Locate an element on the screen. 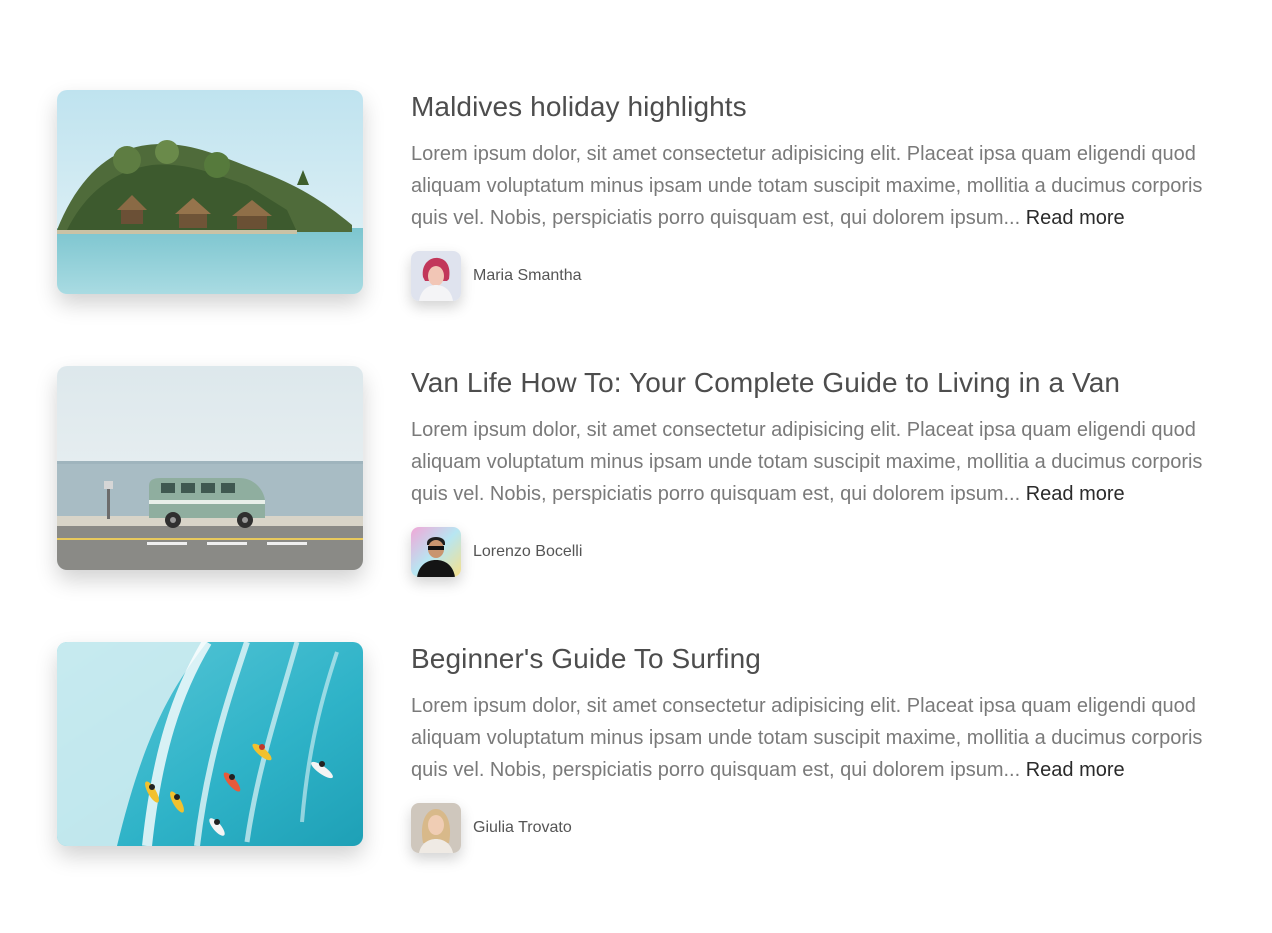 The height and width of the screenshot is (933, 1272). woman-avatar-image is located at coordinates (436, 276).